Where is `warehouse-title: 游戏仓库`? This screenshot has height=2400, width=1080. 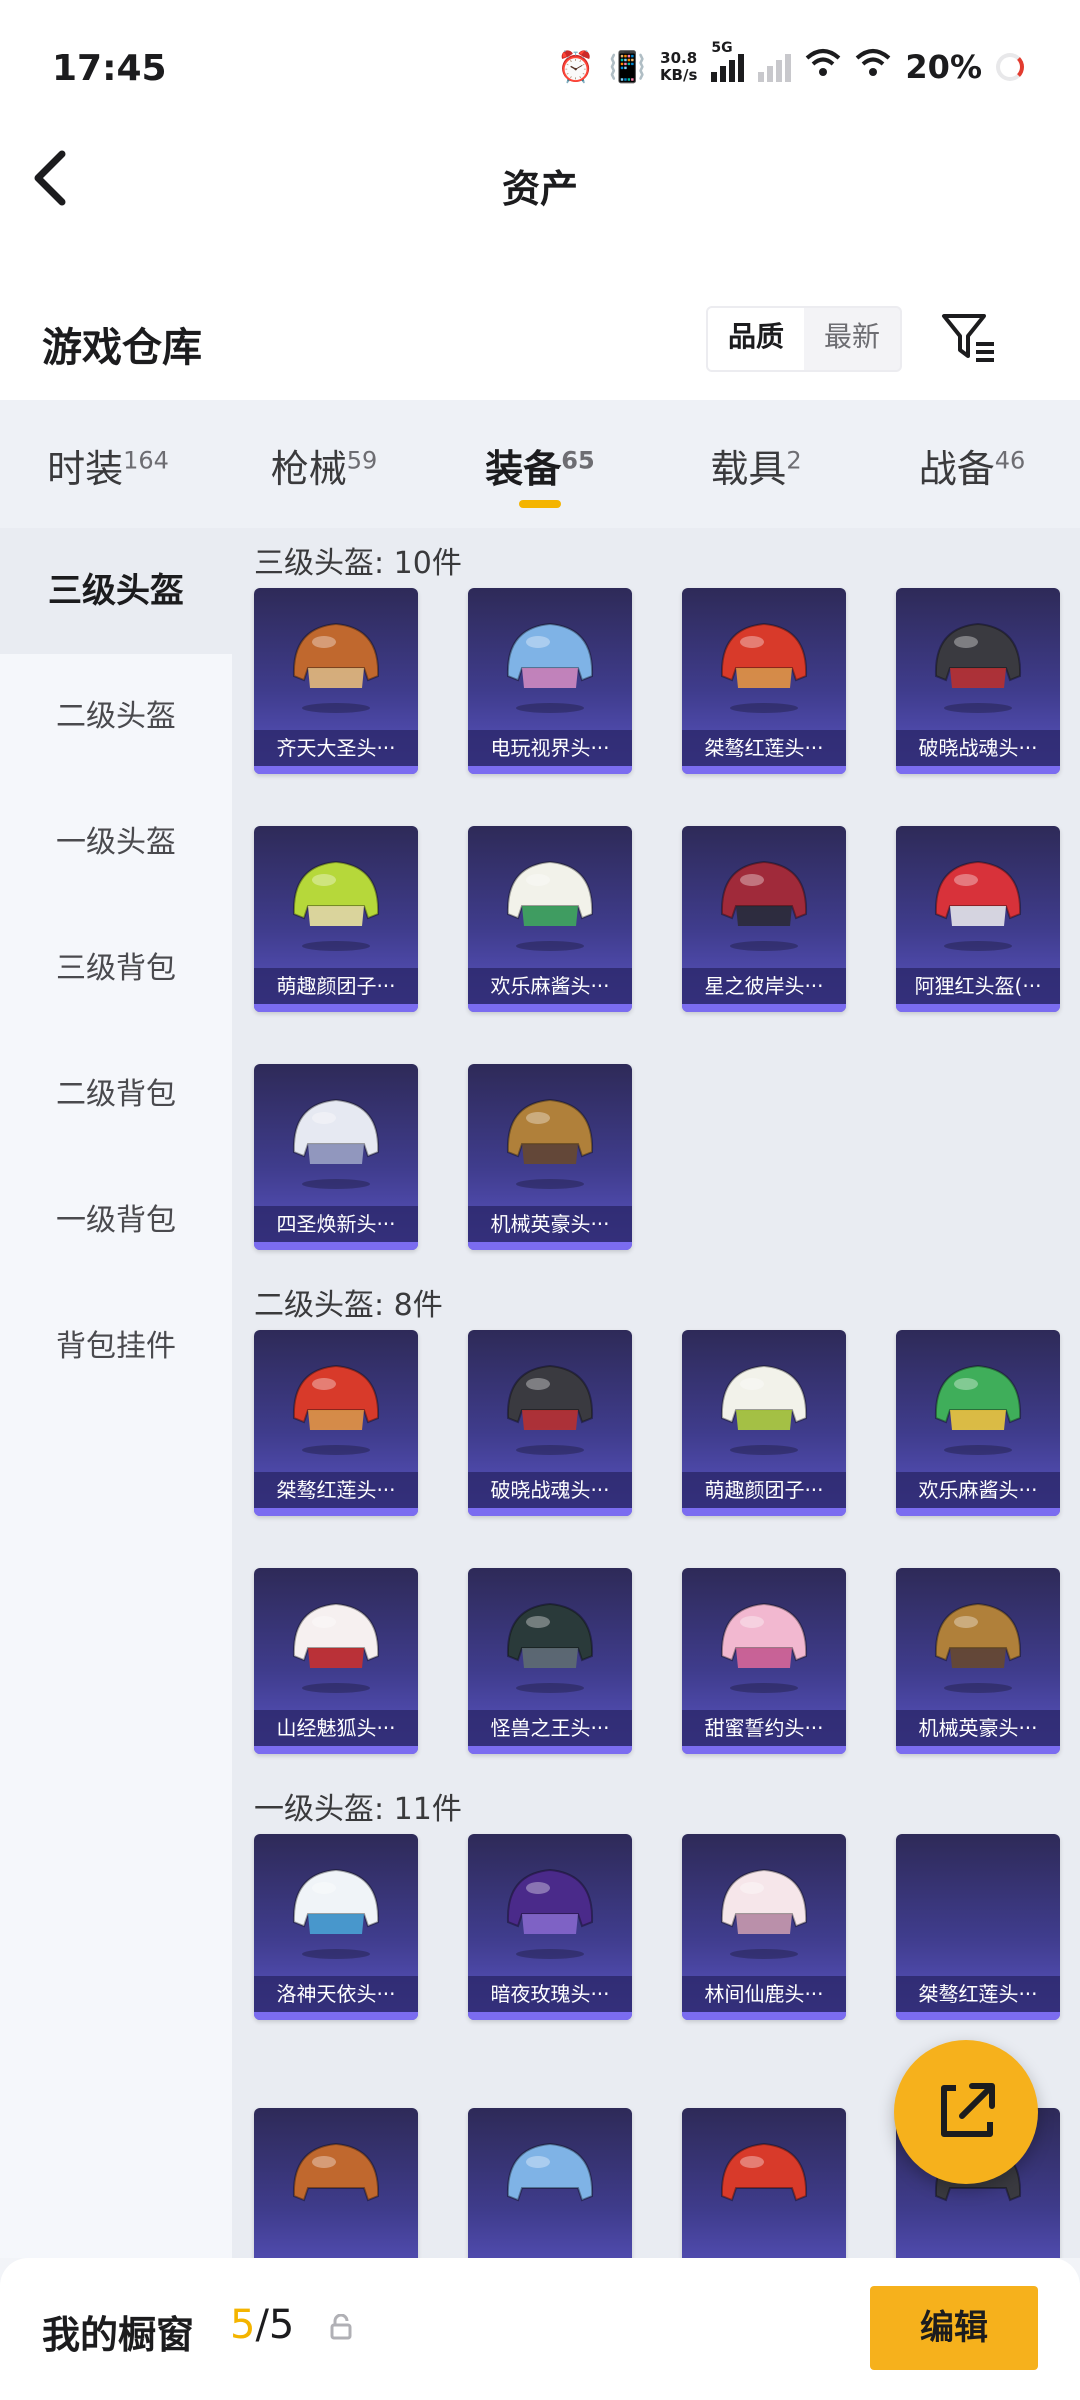
warehouse-title: 游戏仓库 is located at coordinates (122, 348).